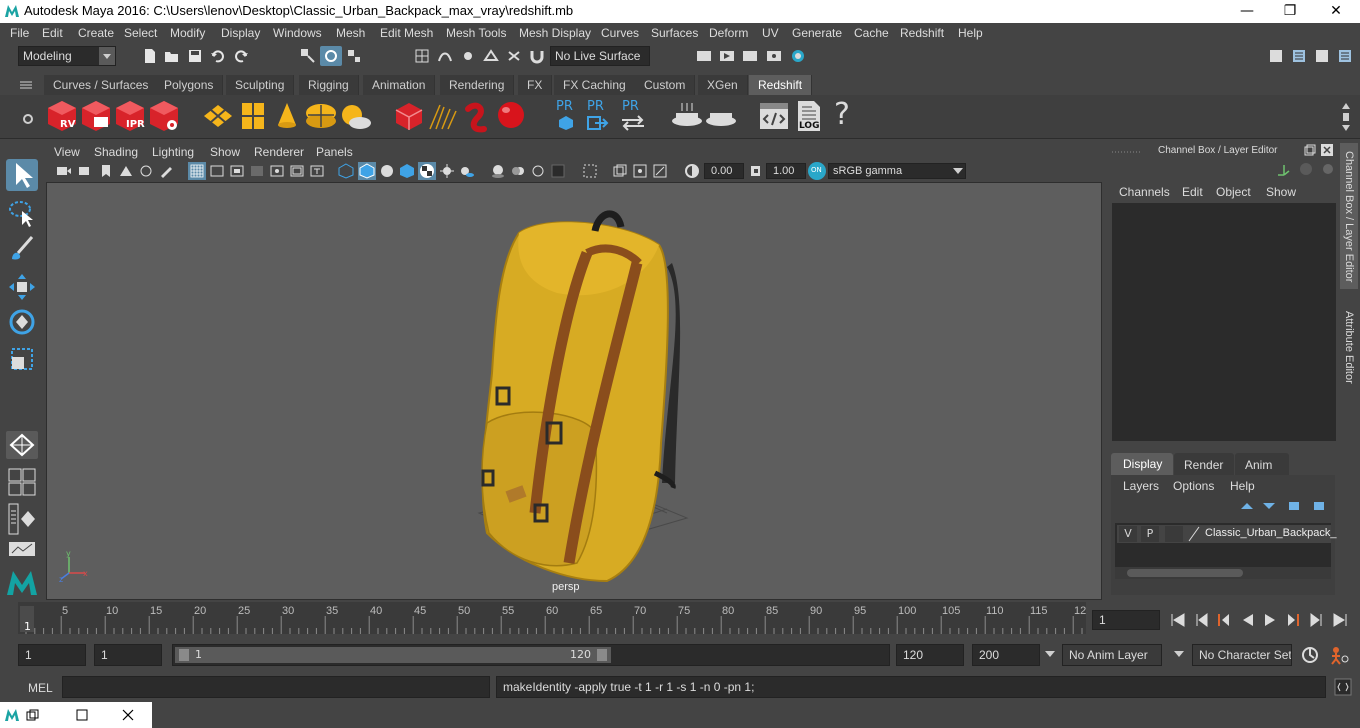  Describe the element at coordinates (406, 33) in the screenshot. I see `menu-edit-mesh: Edit Mesh` at that location.